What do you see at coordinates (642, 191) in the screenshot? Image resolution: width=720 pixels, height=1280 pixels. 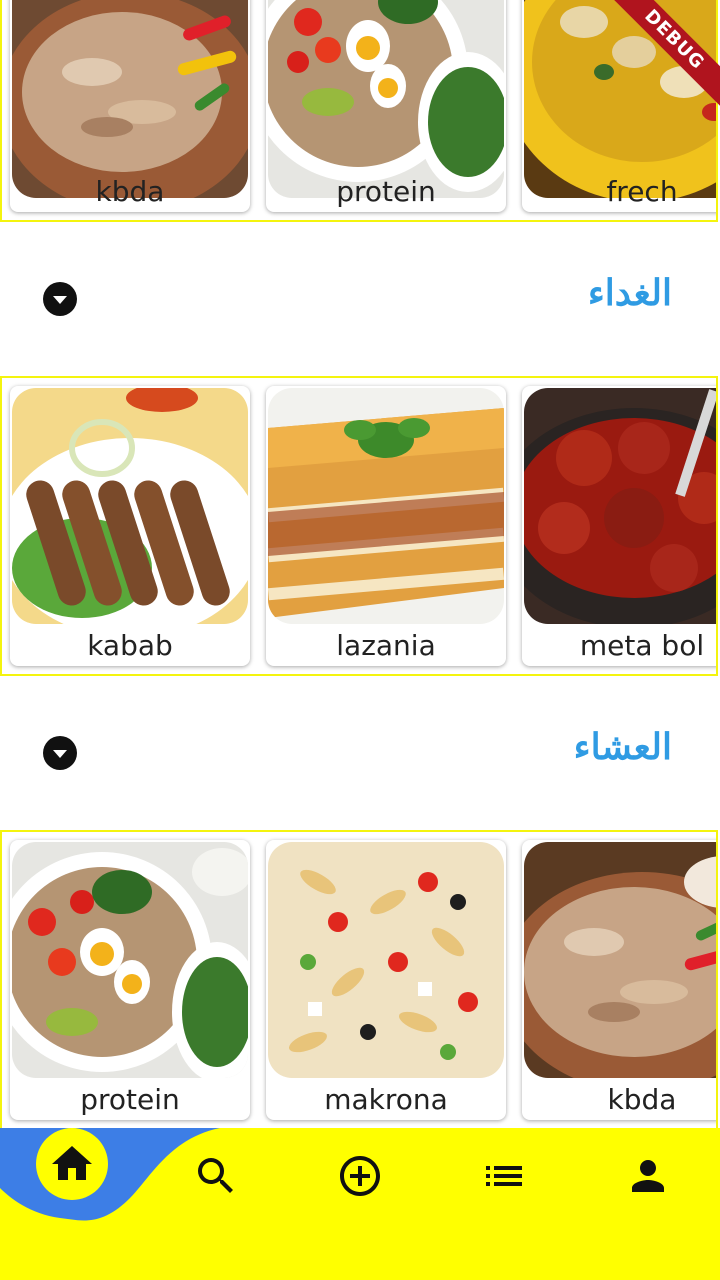 I see `food-label: frech` at bounding box center [642, 191].